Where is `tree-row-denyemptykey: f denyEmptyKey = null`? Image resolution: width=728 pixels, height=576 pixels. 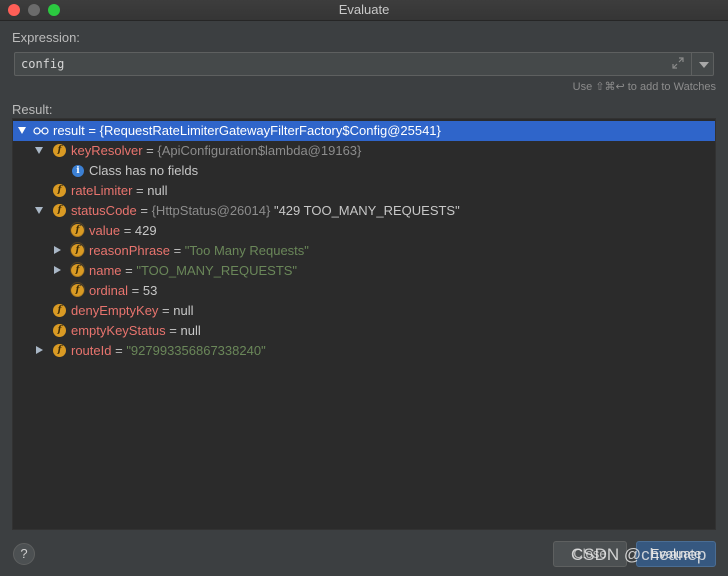
tree-row-denyemptykey: f denyEmptyKey = null is located at coordinates (364, 311).